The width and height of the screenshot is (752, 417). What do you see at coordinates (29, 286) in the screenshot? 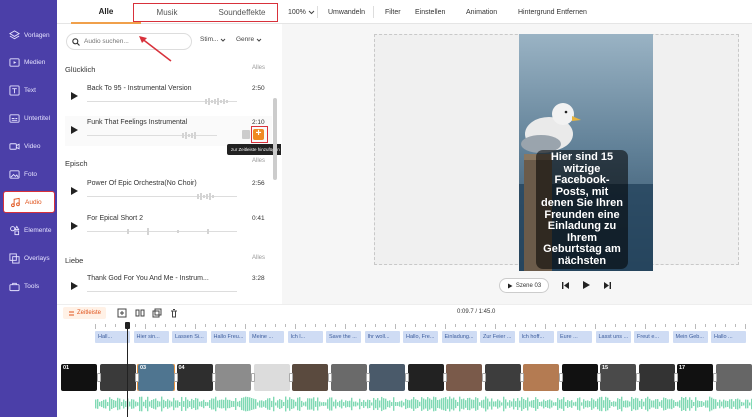
I see `sidebar-item-tools: Tools` at bounding box center [29, 286].